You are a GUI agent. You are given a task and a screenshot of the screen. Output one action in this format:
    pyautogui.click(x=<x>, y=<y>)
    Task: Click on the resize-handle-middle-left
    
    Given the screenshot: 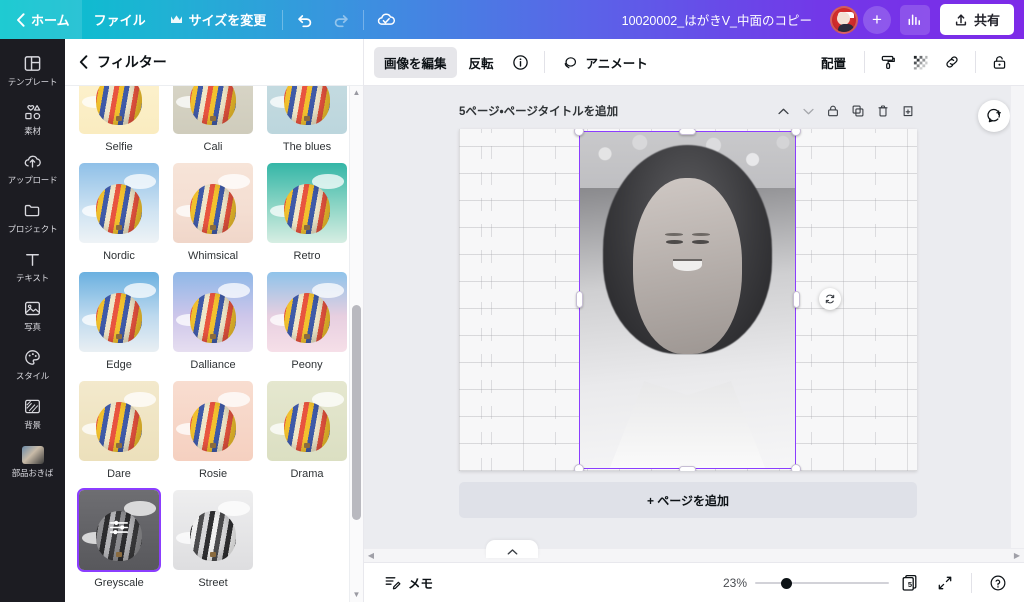 What is the action you would take?
    pyautogui.click(x=579, y=299)
    